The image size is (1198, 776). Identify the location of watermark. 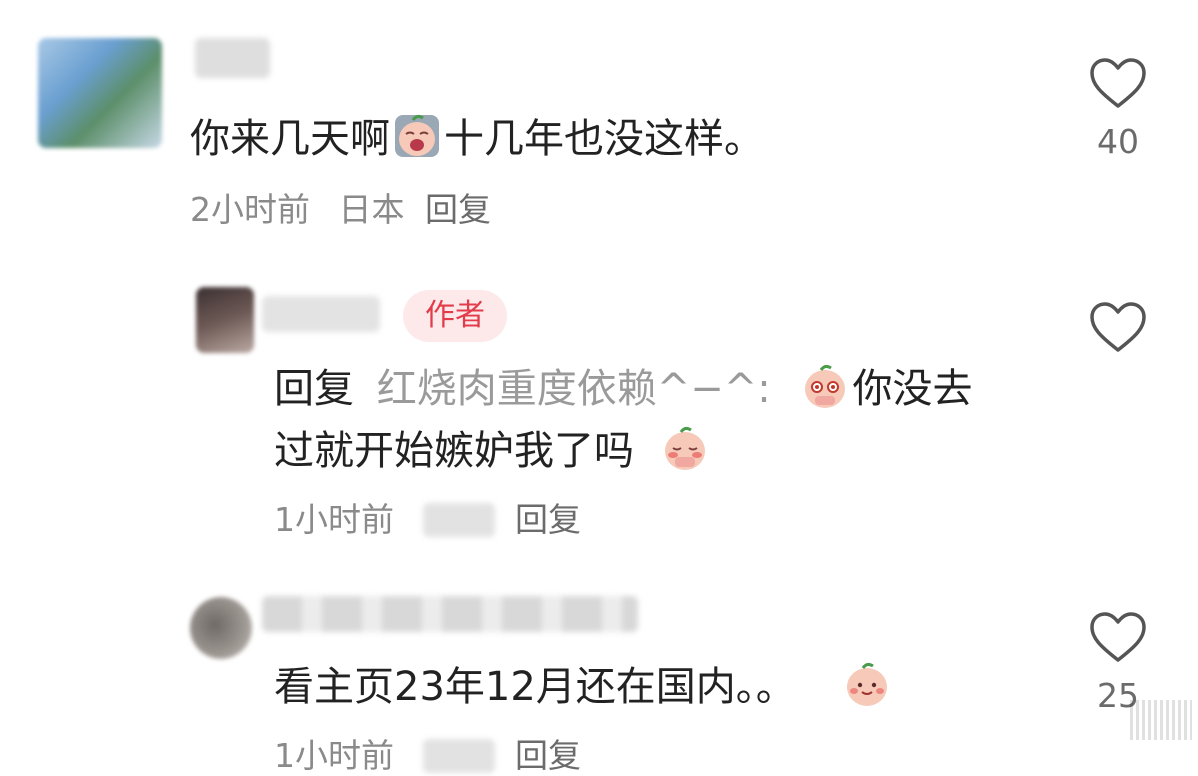
(1161, 720).